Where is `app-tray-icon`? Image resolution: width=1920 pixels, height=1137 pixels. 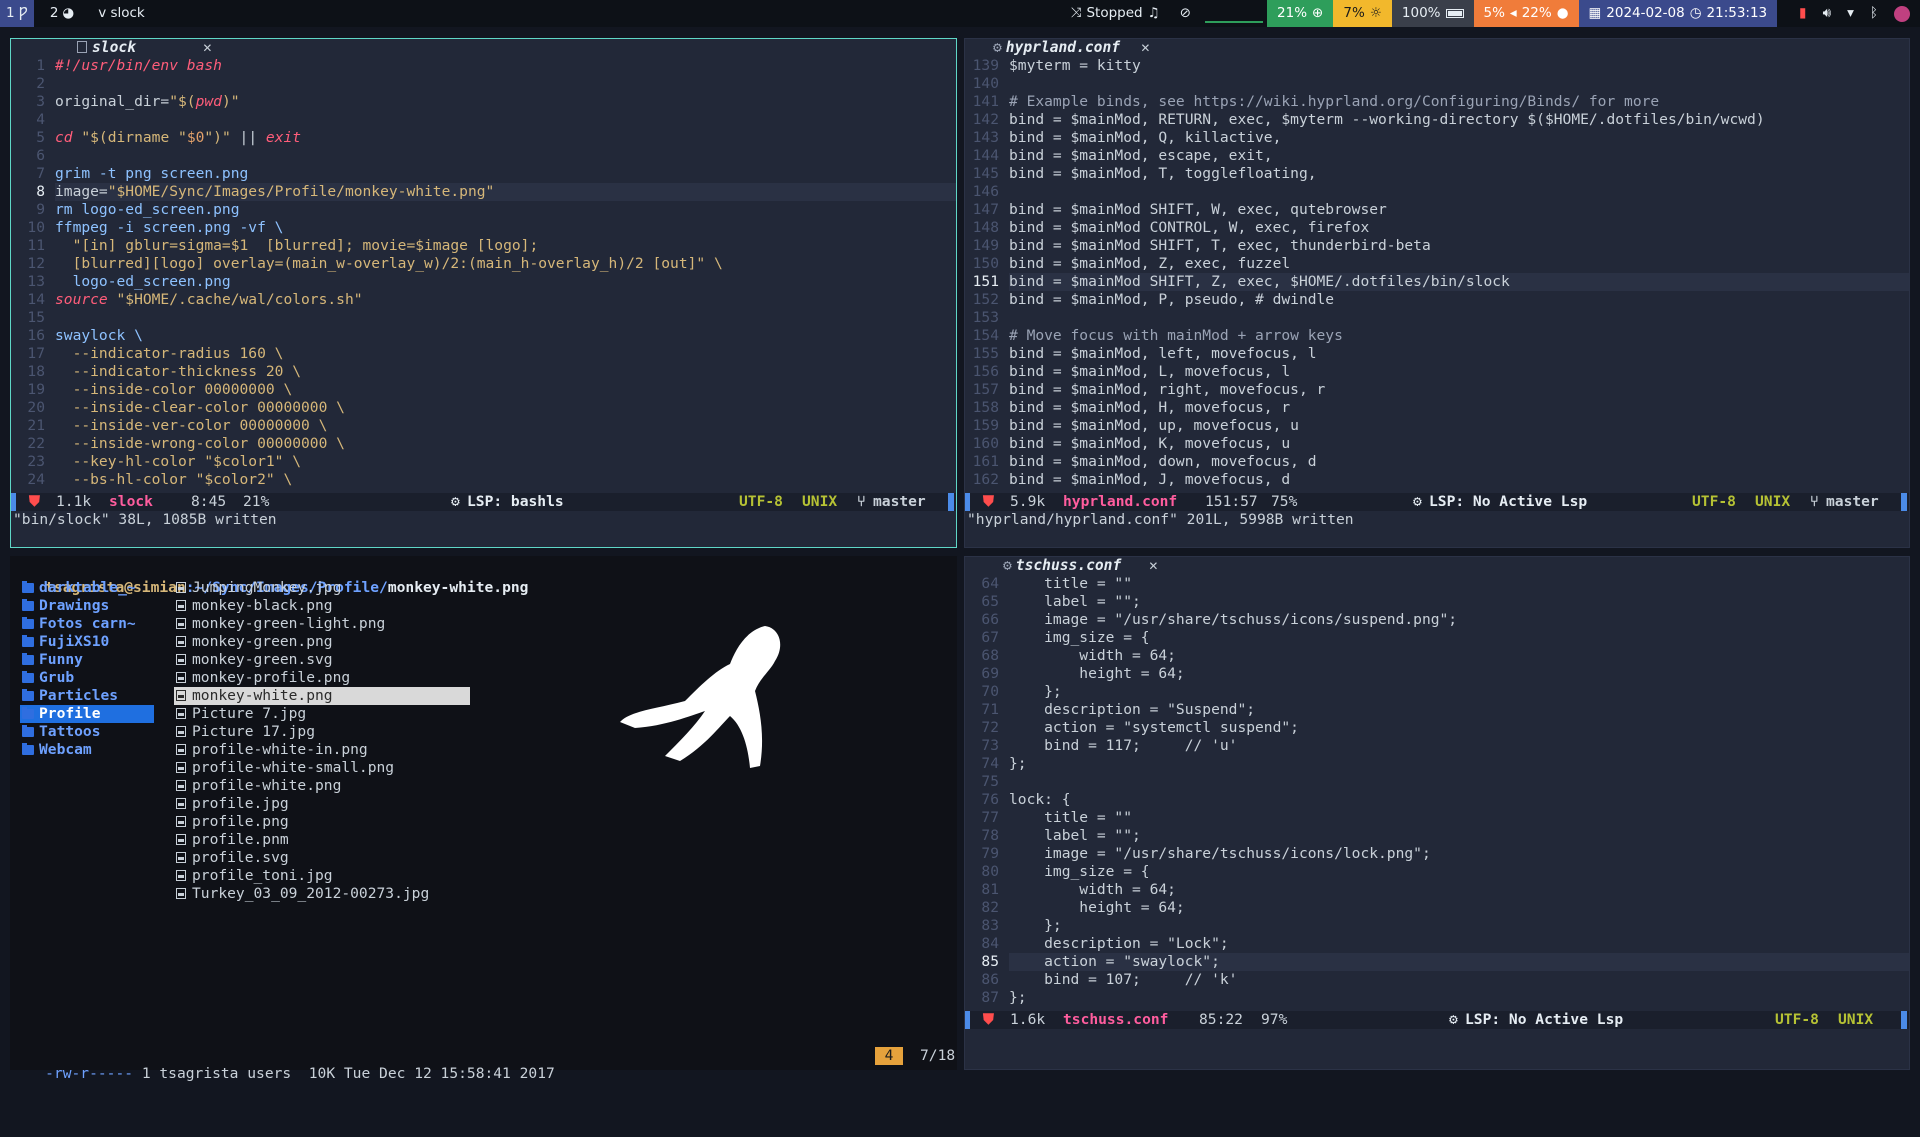 app-tray-icon is located at coordinates (1902, 13).